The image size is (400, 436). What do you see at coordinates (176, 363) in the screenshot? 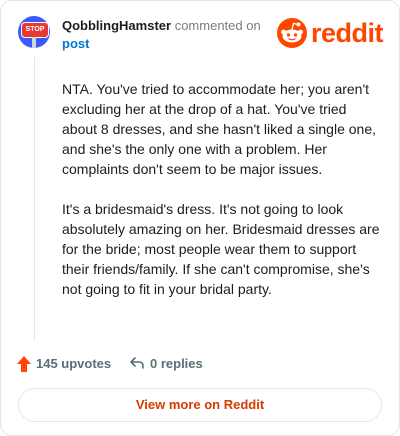
I see `reply-count: 0 replies` at bounding box center [176, 363].